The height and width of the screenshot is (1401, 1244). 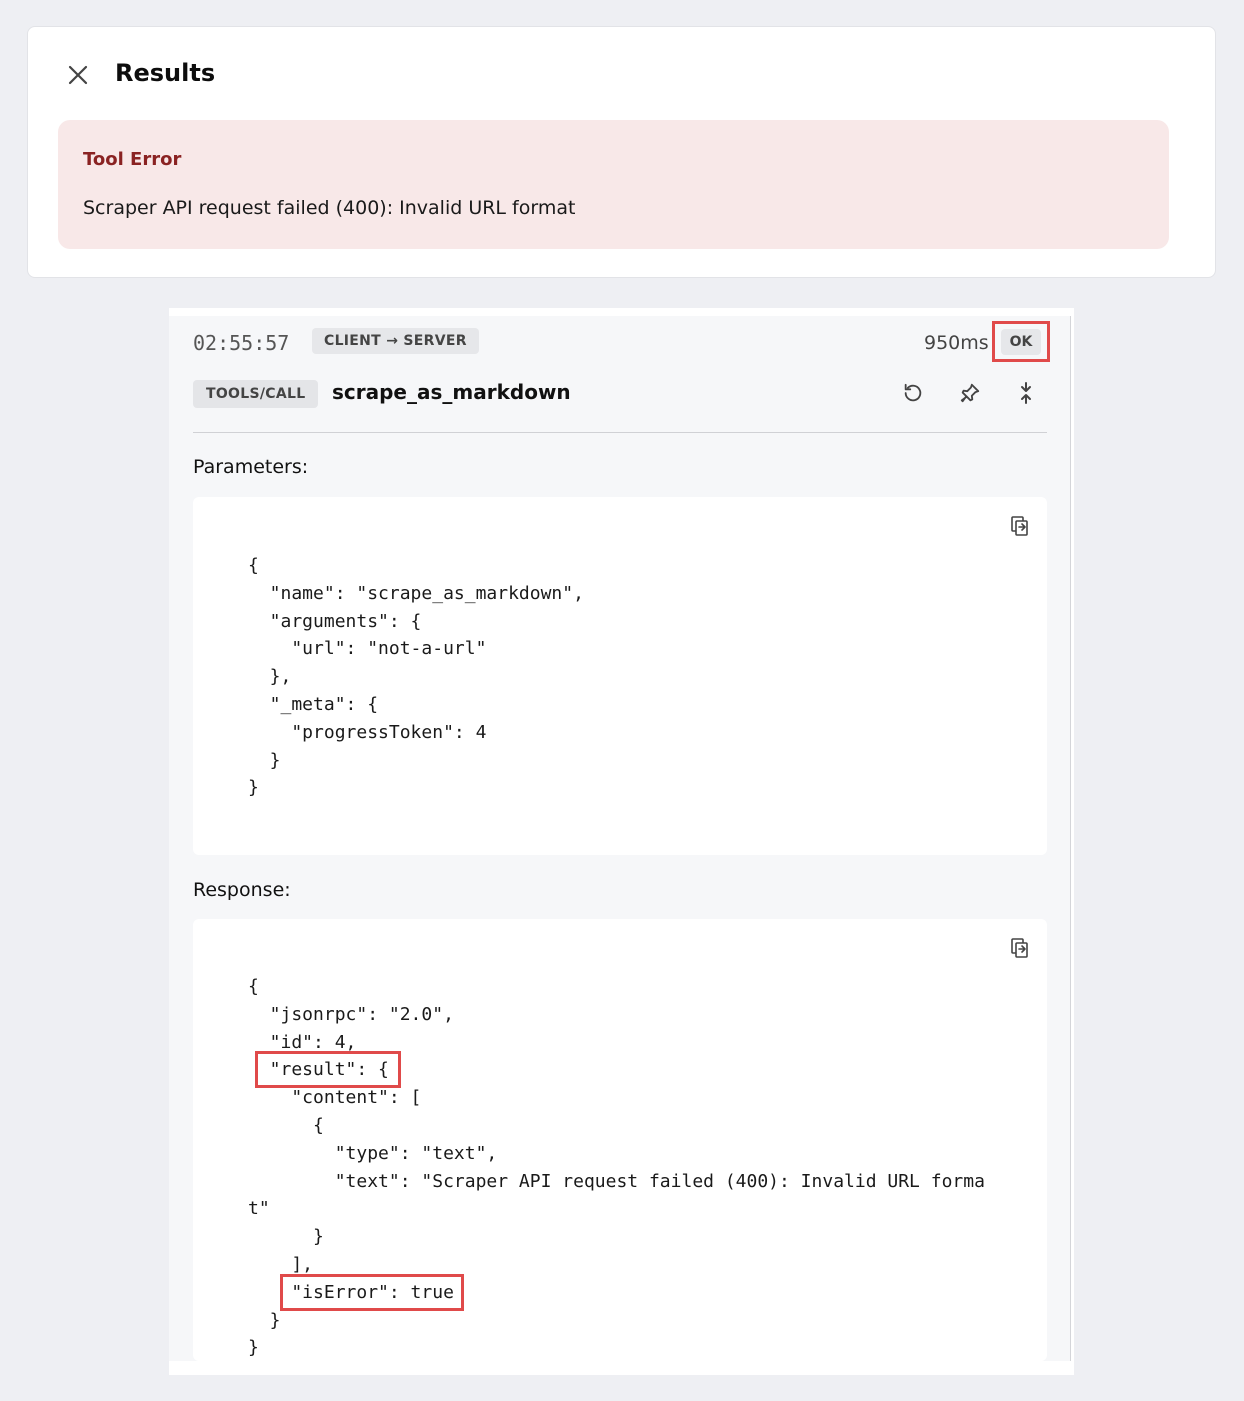 What do you see at coordinates (251, 467) in the screenshot?
I see `parameters-label: Parameters:` at bounding box center [251, 467].